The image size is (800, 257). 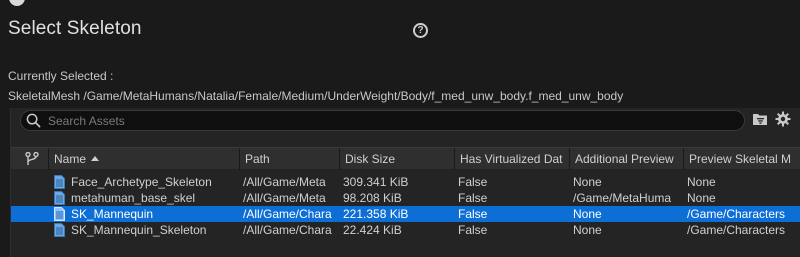 I want to click on cell-additional-preview: /Game/MetaHuma, so click(x=622, y=198).